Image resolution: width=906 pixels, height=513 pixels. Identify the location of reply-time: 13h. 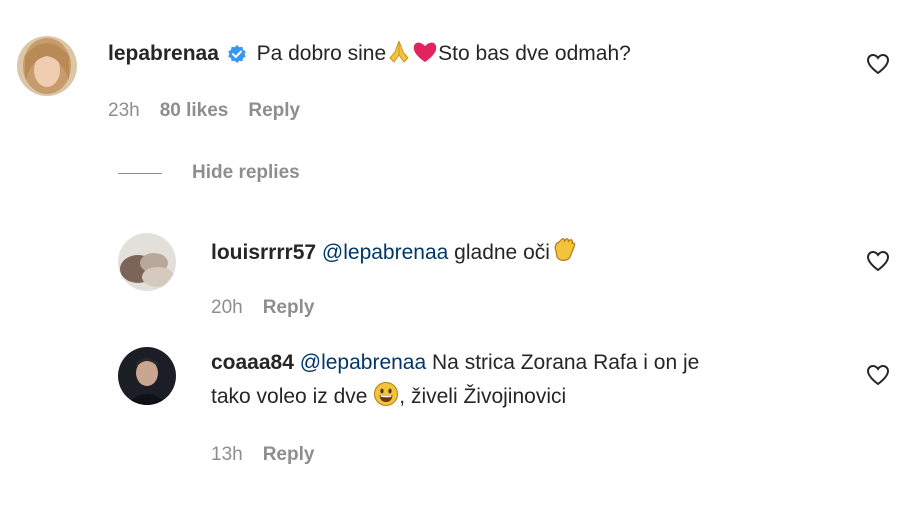
(227, 454).